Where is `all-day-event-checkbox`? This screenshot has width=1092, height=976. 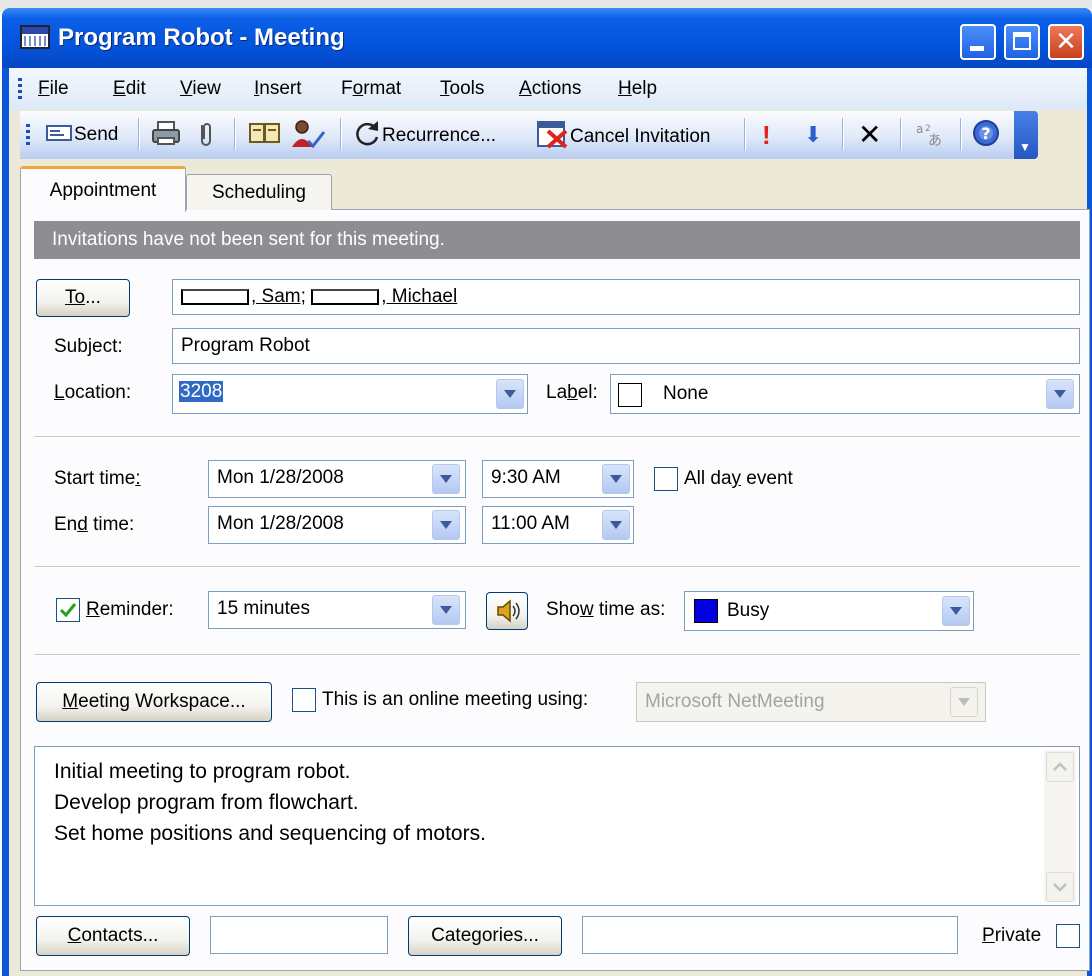
all-day-event-checkbox is located at coordinates (666, 479).